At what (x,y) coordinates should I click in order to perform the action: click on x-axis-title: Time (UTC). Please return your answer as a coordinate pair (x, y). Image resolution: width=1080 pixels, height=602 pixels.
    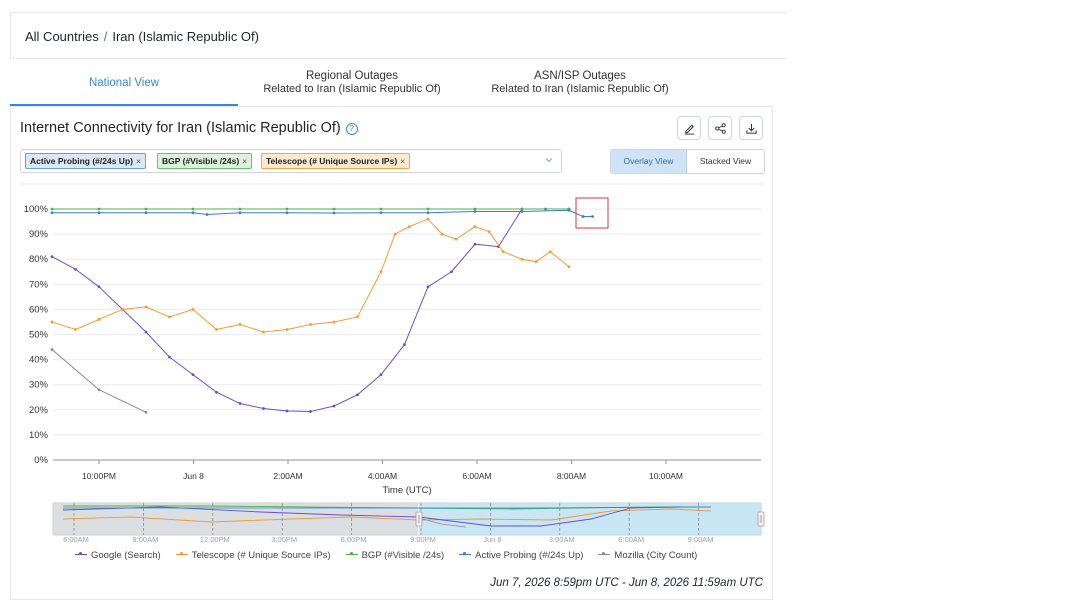
    Looking at the image, I should click on (406, 490).